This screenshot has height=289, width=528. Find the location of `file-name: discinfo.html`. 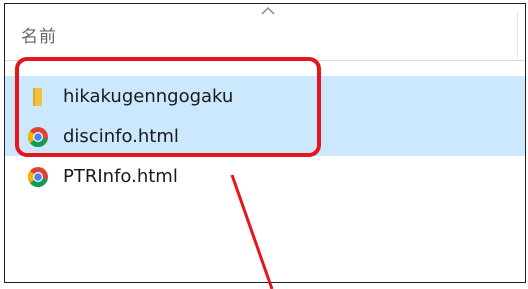

file-name: discinfo.html is located at coordinates (121, 136).